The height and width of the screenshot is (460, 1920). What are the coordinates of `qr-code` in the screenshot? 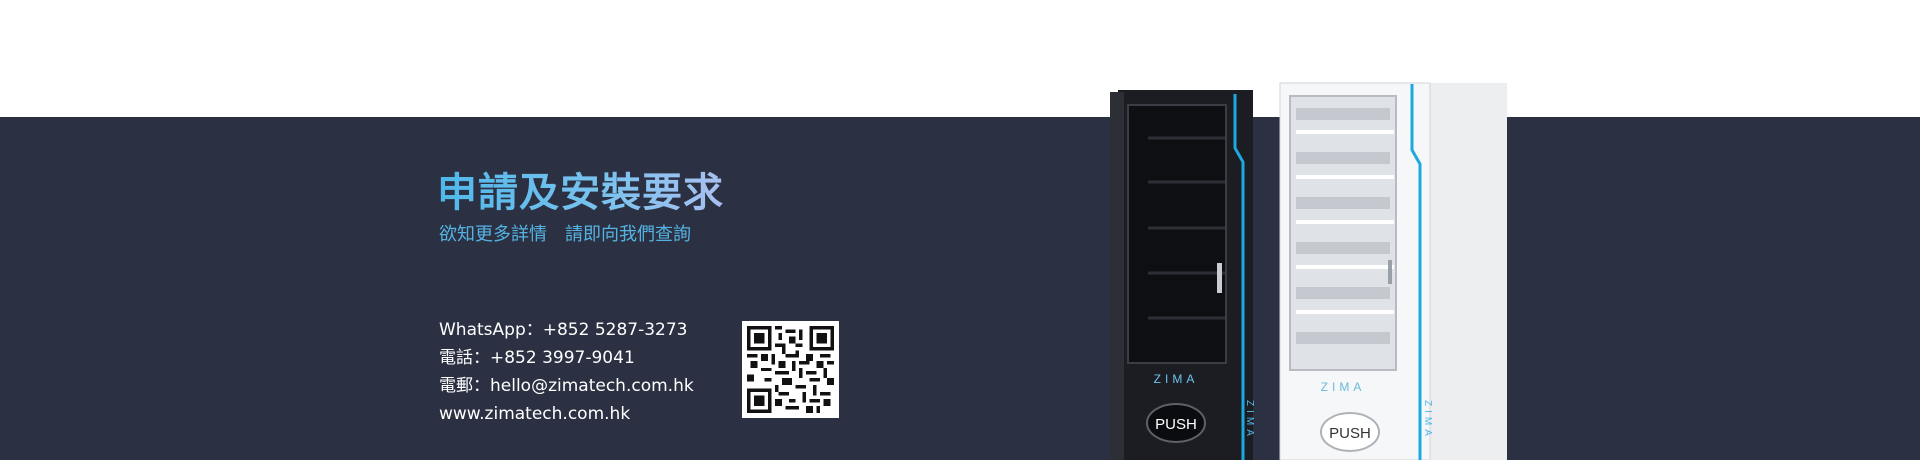 It's located at (790, 369).